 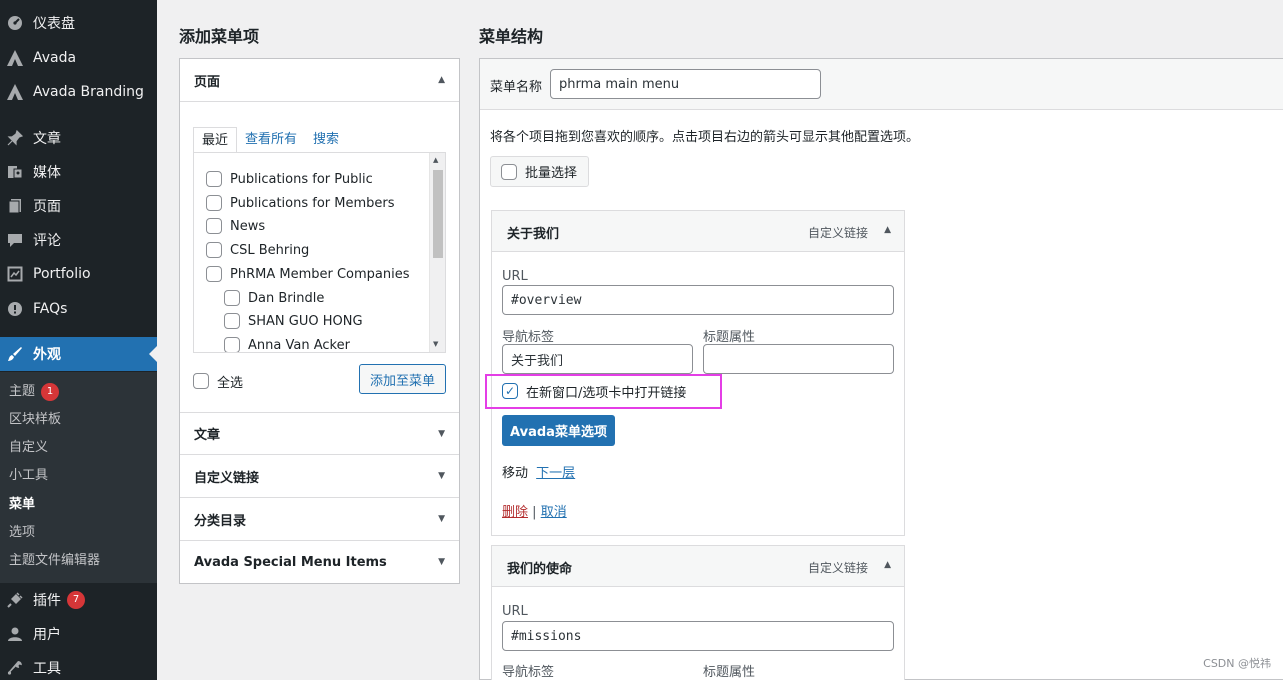 I want to click on url-input: #missions, so click(x=698, y=636).